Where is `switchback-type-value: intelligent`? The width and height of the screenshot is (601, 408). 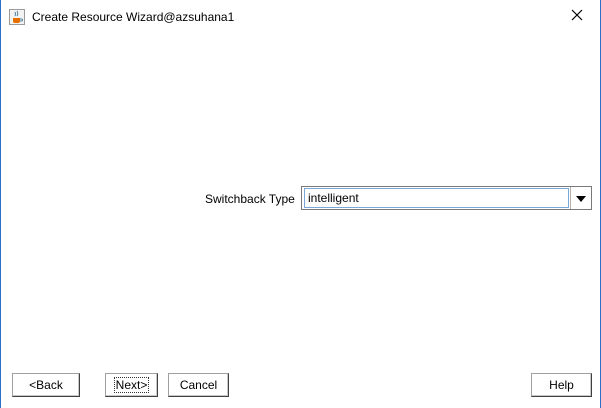 switchback-type-value: intelligent is located at coordinates (436, 198).